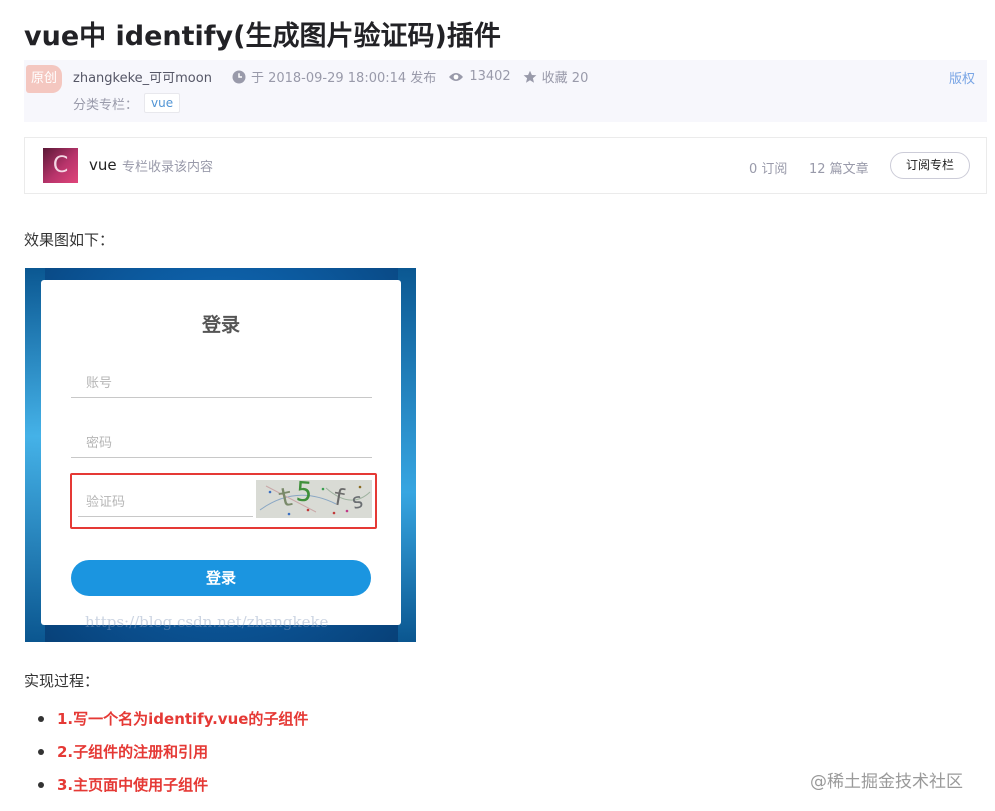 This screenshot has height=811, width=995. I want to click on password-field: 密码, so click(221, 443).